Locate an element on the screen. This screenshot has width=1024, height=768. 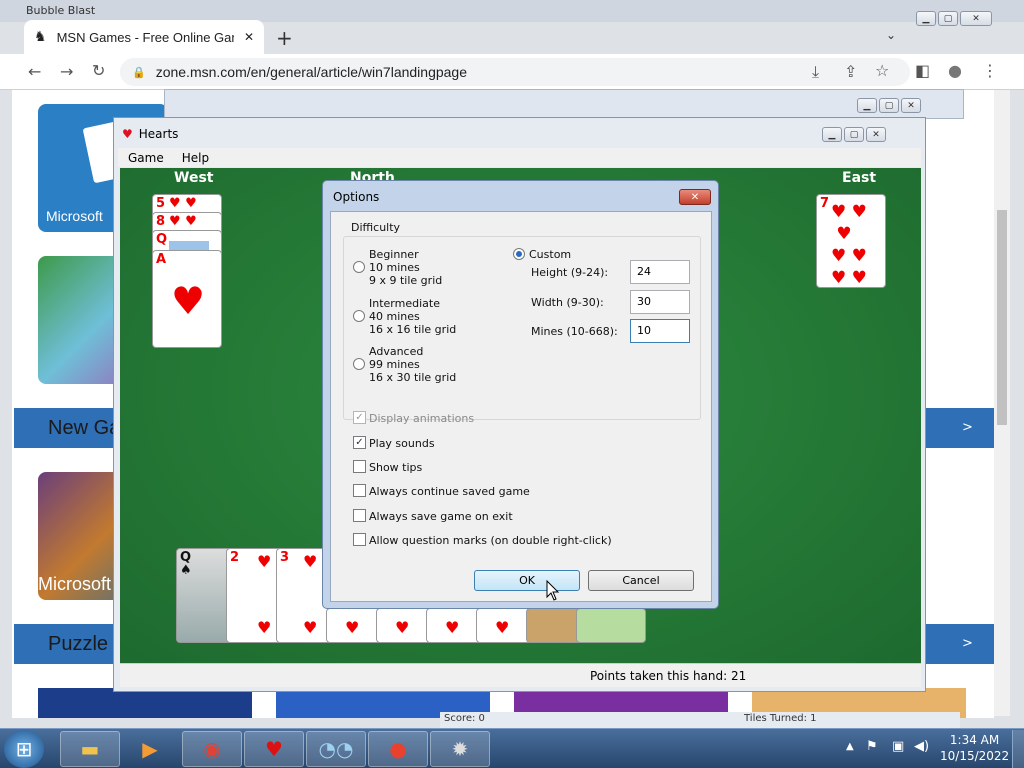
advanced-option: Advanced 99 mines 16 x 30 tile grid is located at coordinates (412, 364).